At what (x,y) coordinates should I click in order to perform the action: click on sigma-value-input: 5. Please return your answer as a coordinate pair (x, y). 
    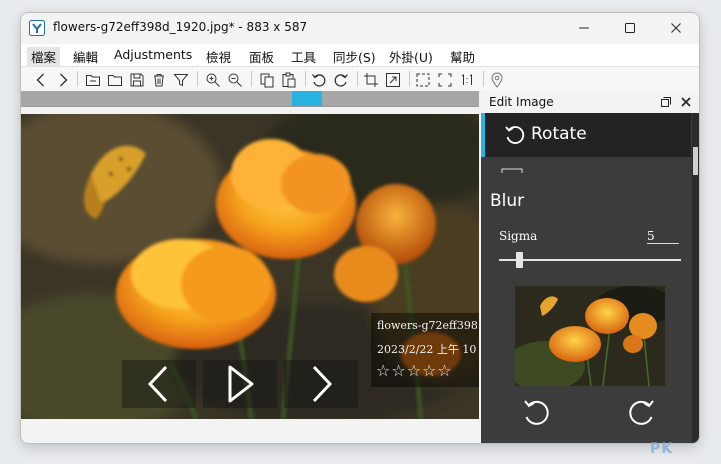
    Looking at the image, I should click on (663, 236).